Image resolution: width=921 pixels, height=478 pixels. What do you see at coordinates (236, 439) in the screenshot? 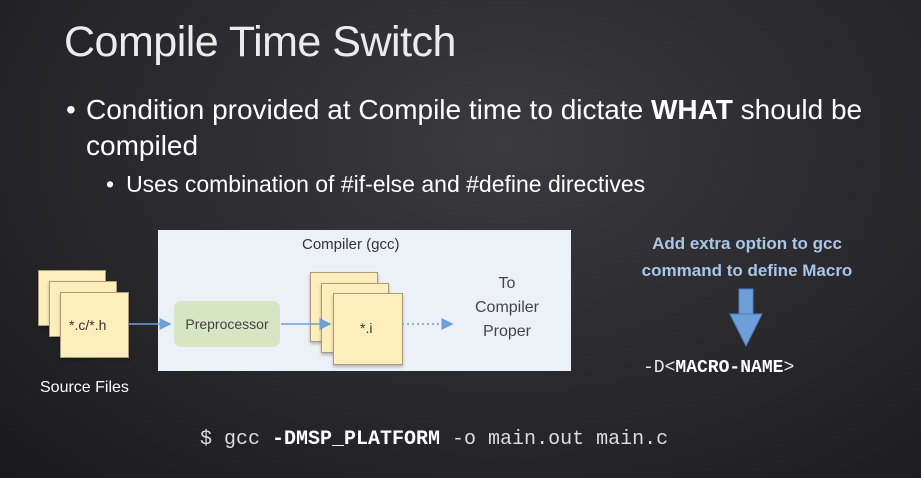
I see `command-prefix: $ gcc` at bounding box center [236, 439].